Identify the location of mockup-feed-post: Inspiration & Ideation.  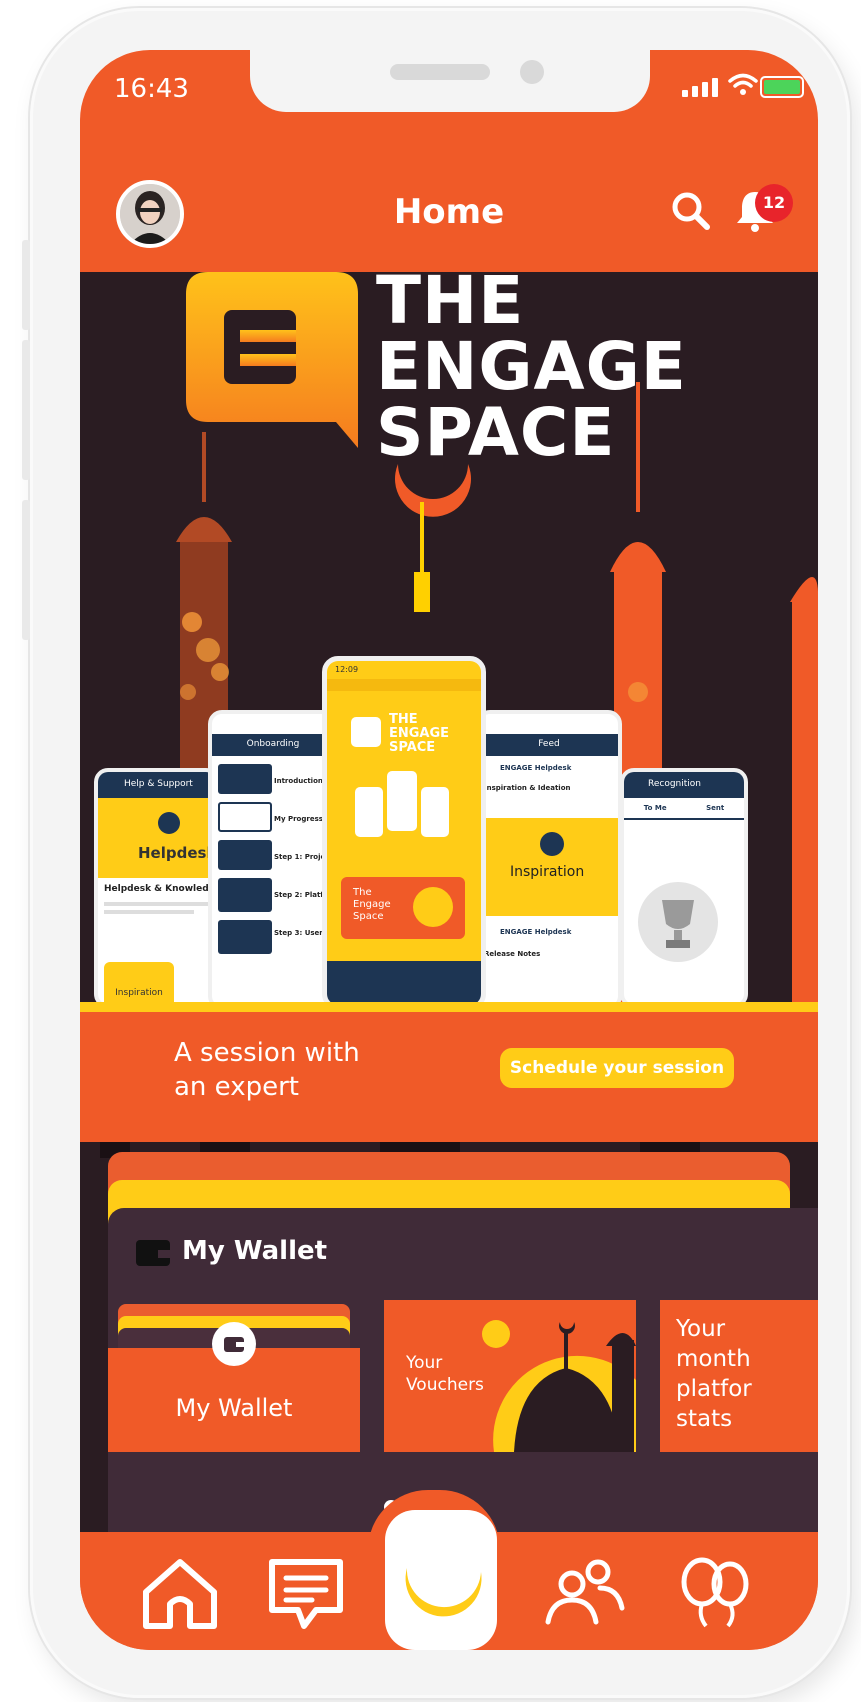
(527, 788).